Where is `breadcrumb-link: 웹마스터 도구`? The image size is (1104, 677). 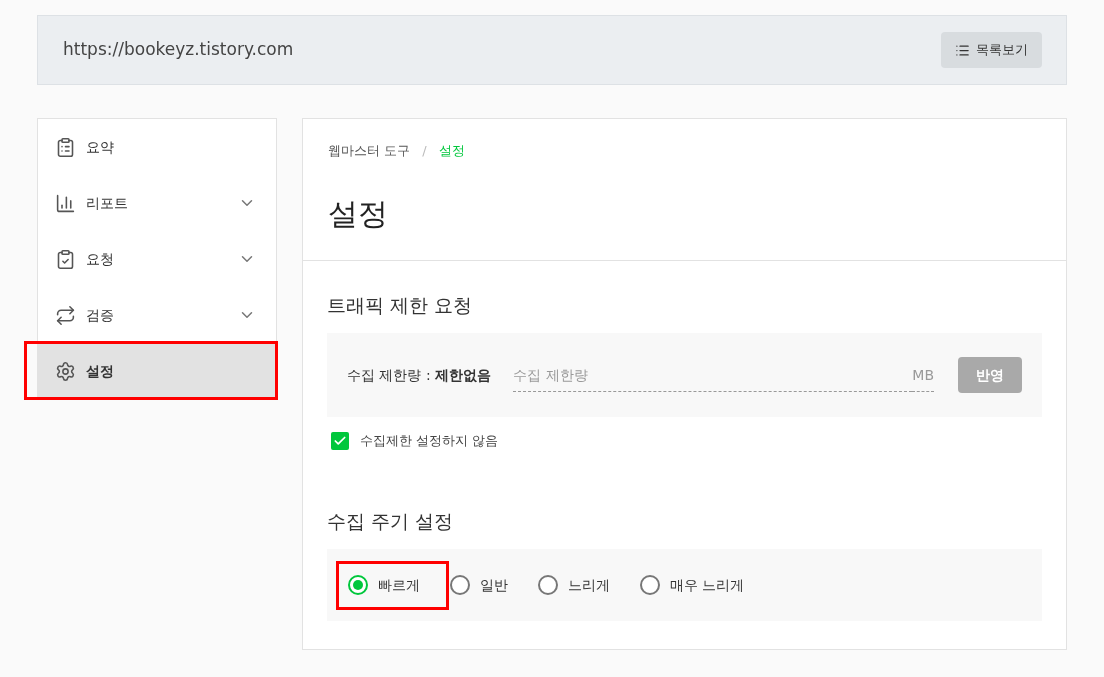
breadcrumb-link: 웹마스터 도구 is located at coordinates (369, 151).